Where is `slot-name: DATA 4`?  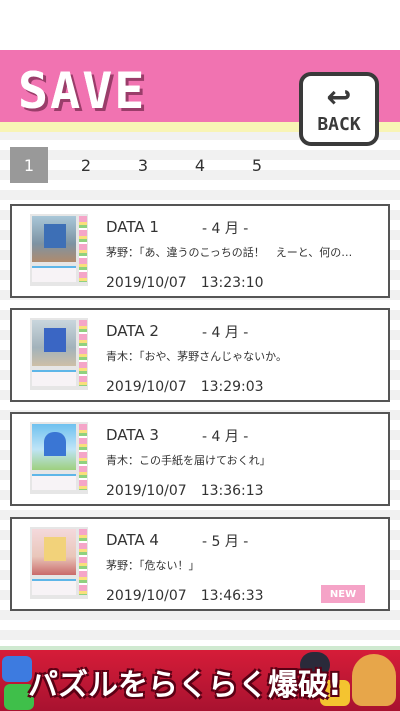 slot-name: DATA 4 is located at coordinates (132, 540).